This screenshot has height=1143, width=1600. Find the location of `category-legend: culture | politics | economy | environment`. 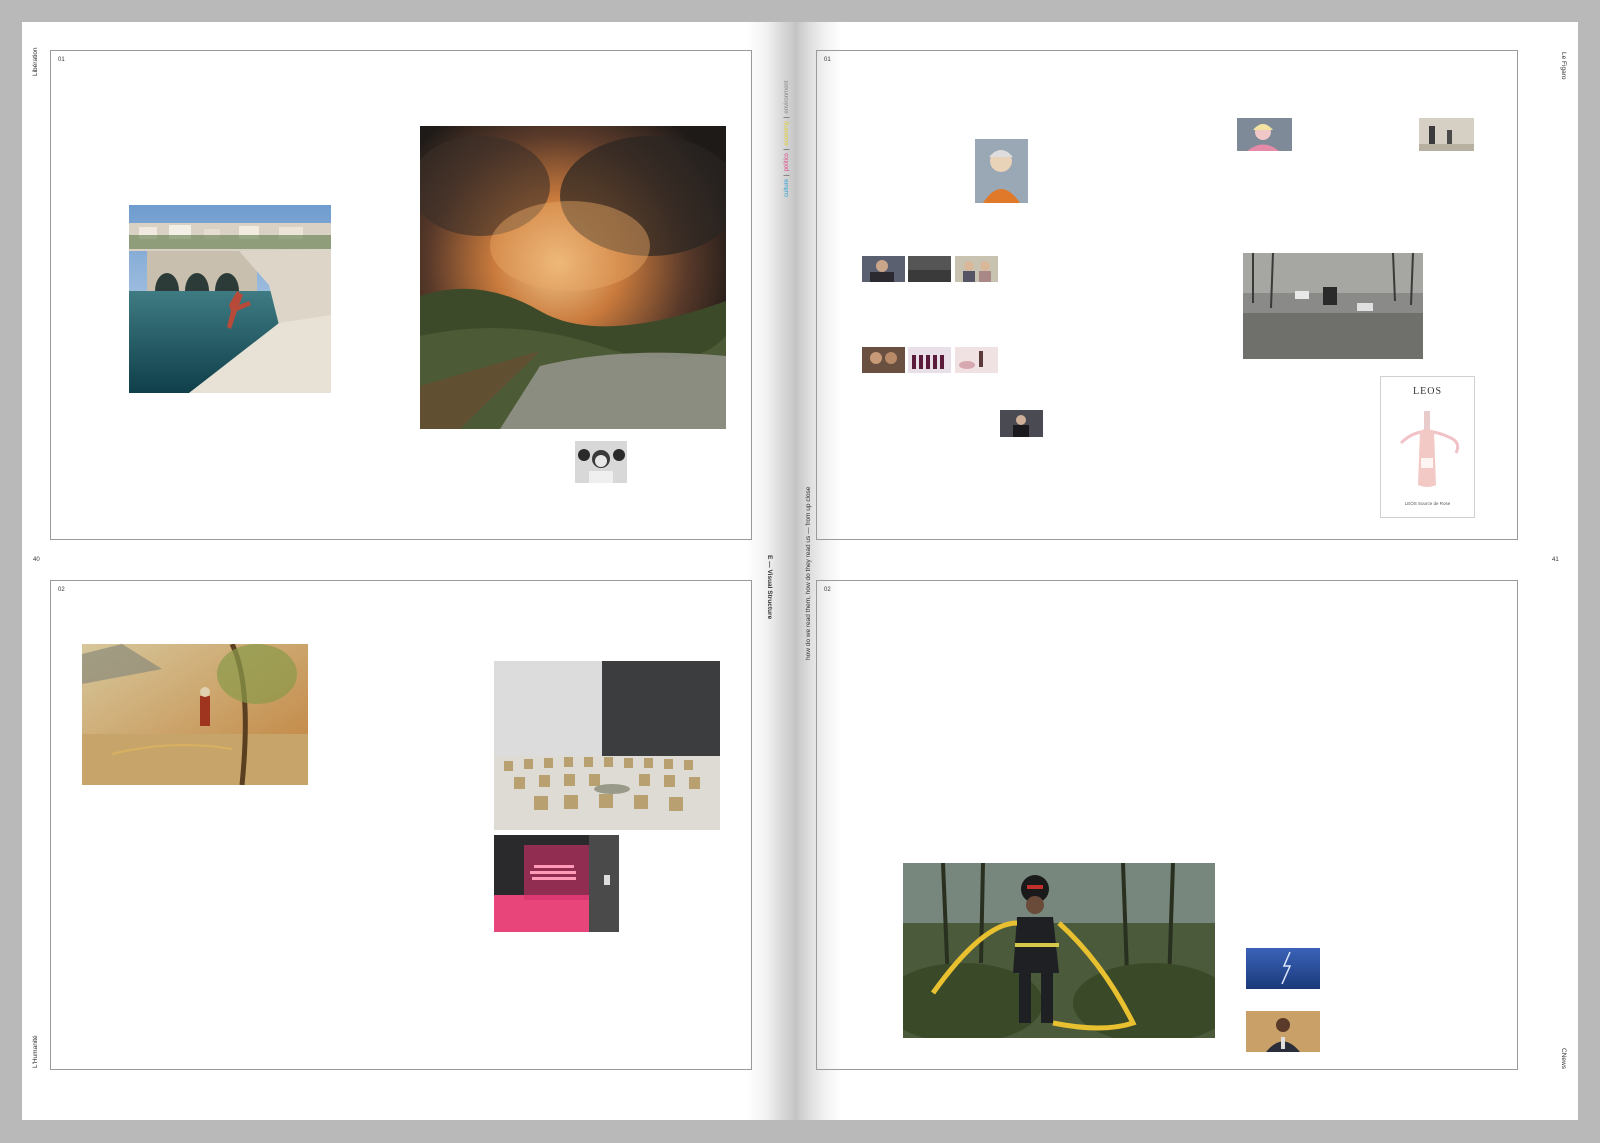

category-legend: culture | politics | economy | environment is located at coordinates (787, 139).